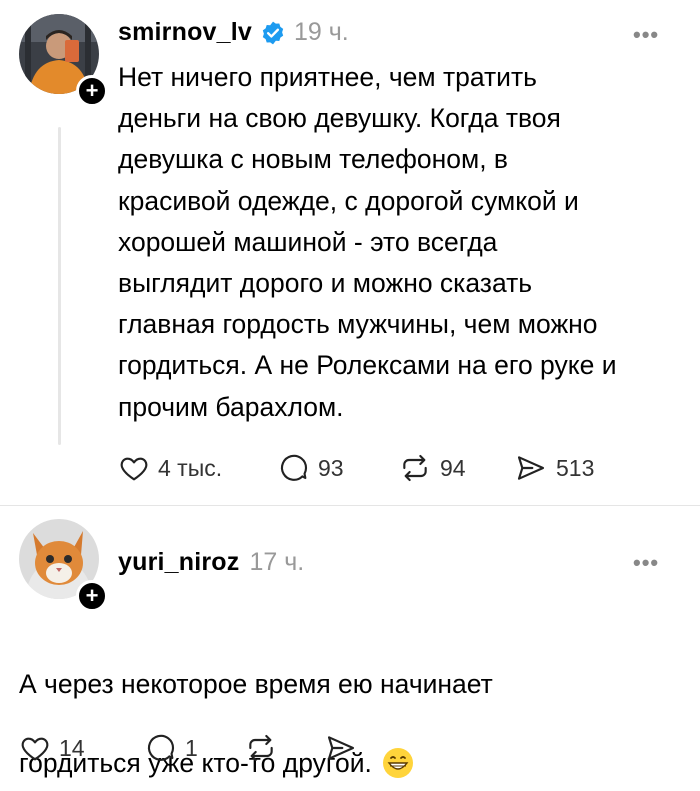  I want to click on repost-button: 94, so click(432, 468).